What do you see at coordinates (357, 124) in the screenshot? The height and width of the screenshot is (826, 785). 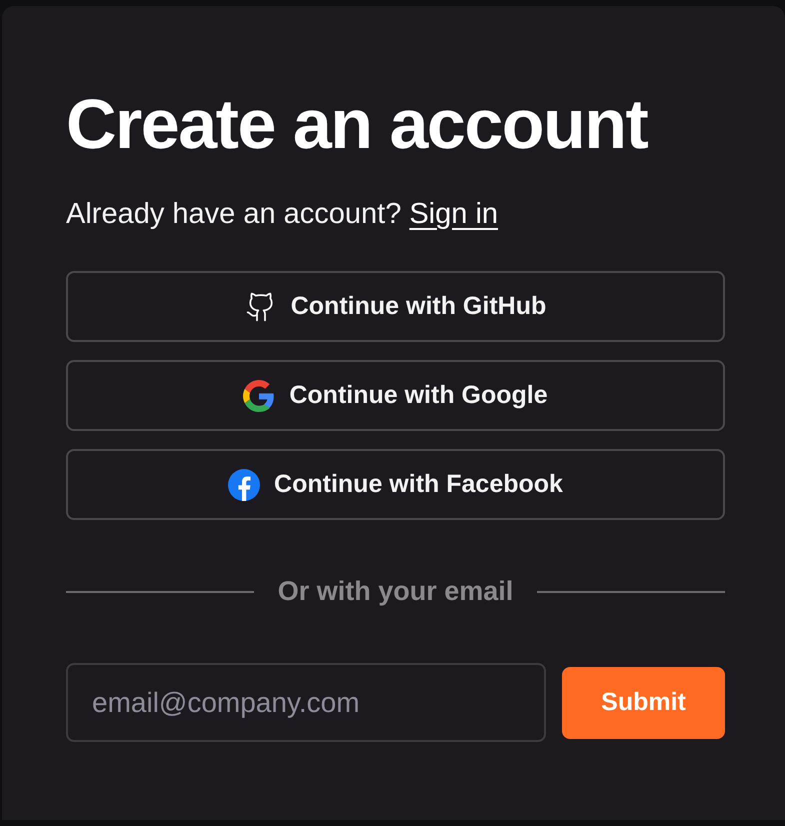 I see `page-title: Create an account` at bounding box center [357, 124].